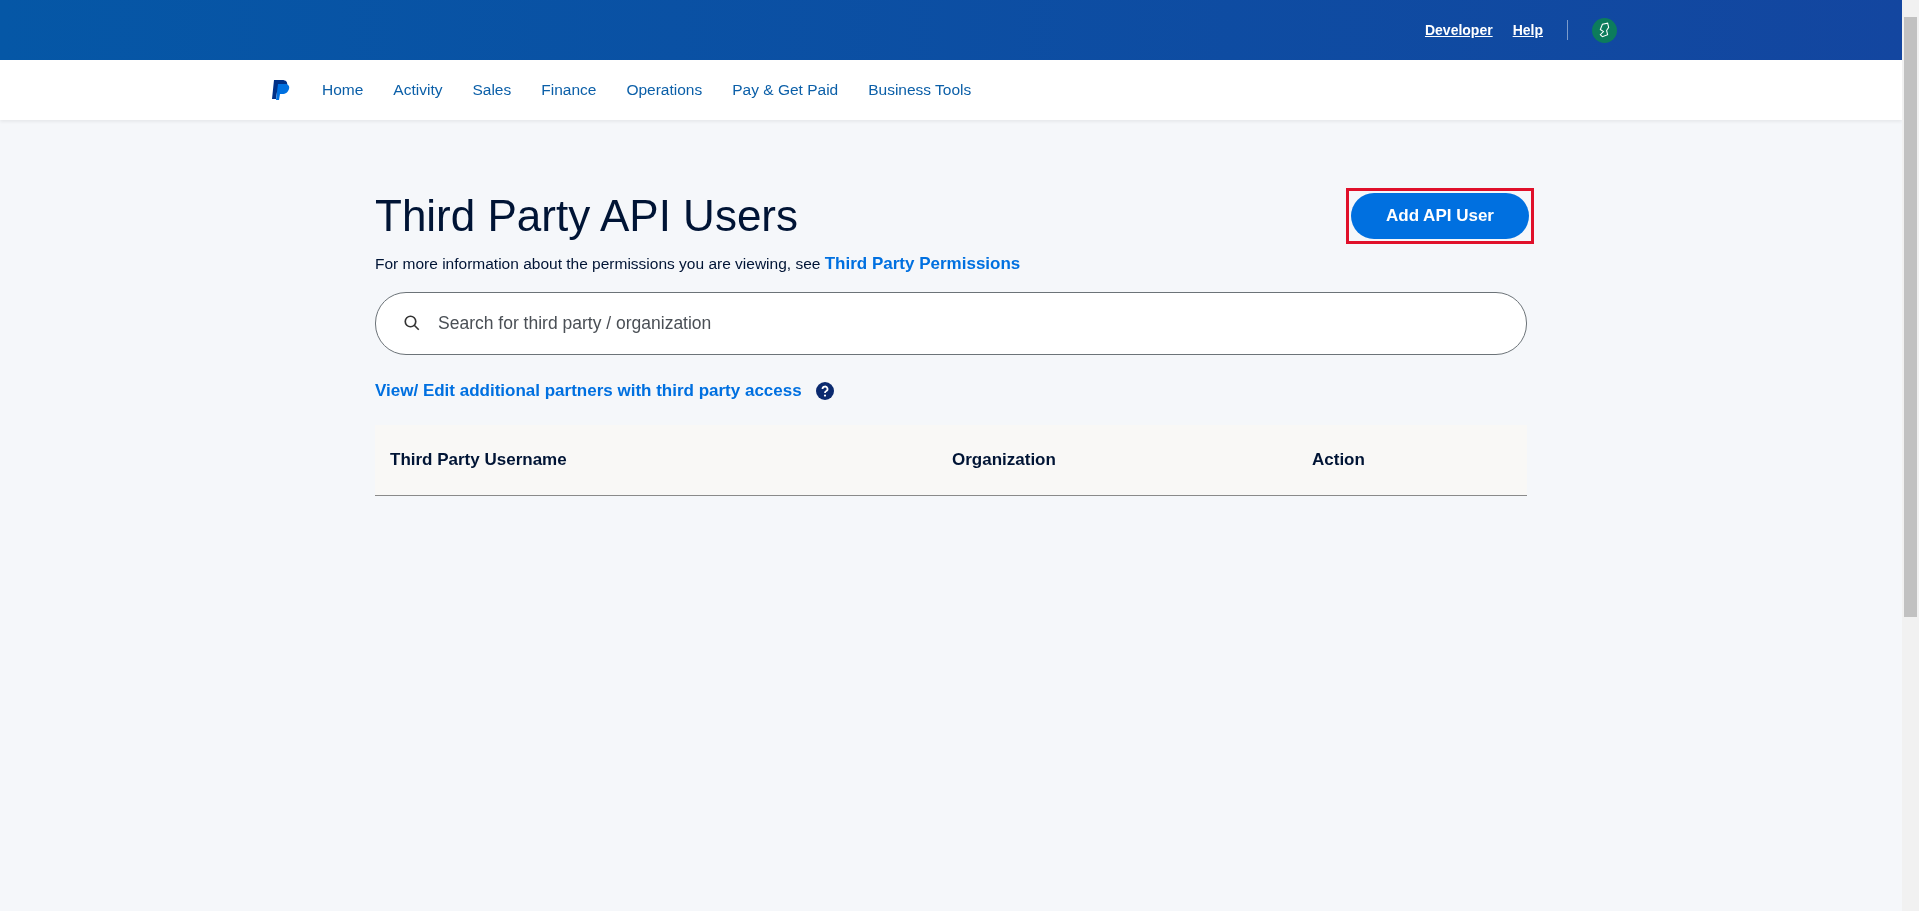  Describe the element at coordinates (1440, 216) in the screenshot. I see `add-api-user-button: Add API User` at that location.